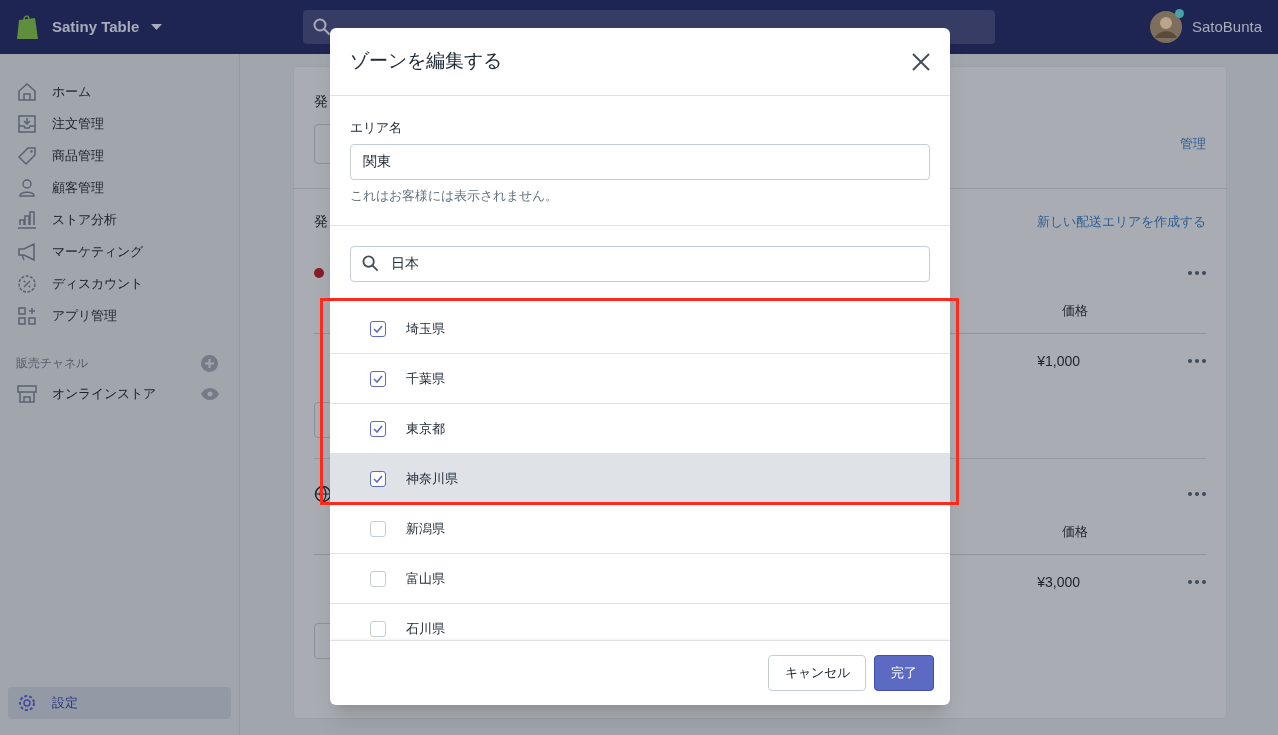  What do you see at coordinates (27, 220) in the screenshot?
I see `bar-chart-icon` at bounding box center [27, 220].